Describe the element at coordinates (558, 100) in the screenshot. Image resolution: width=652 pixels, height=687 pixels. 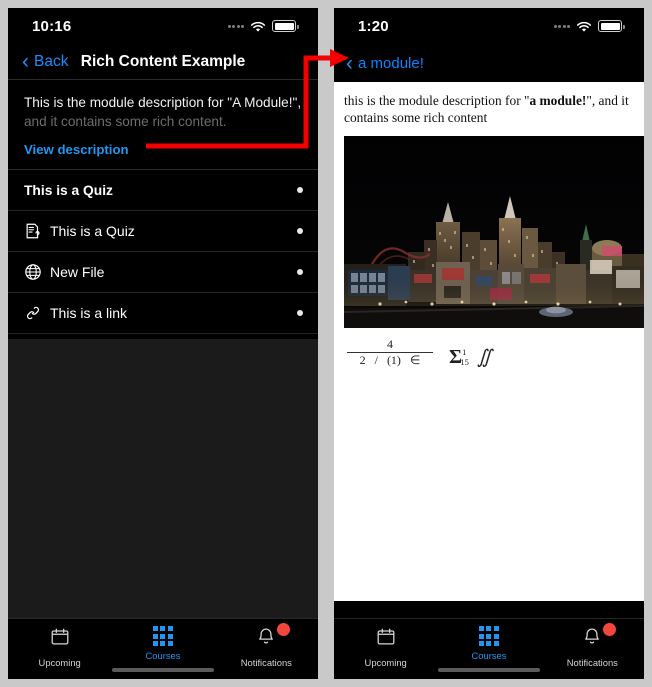
I see `desc-text-bold: a module!` at that location.